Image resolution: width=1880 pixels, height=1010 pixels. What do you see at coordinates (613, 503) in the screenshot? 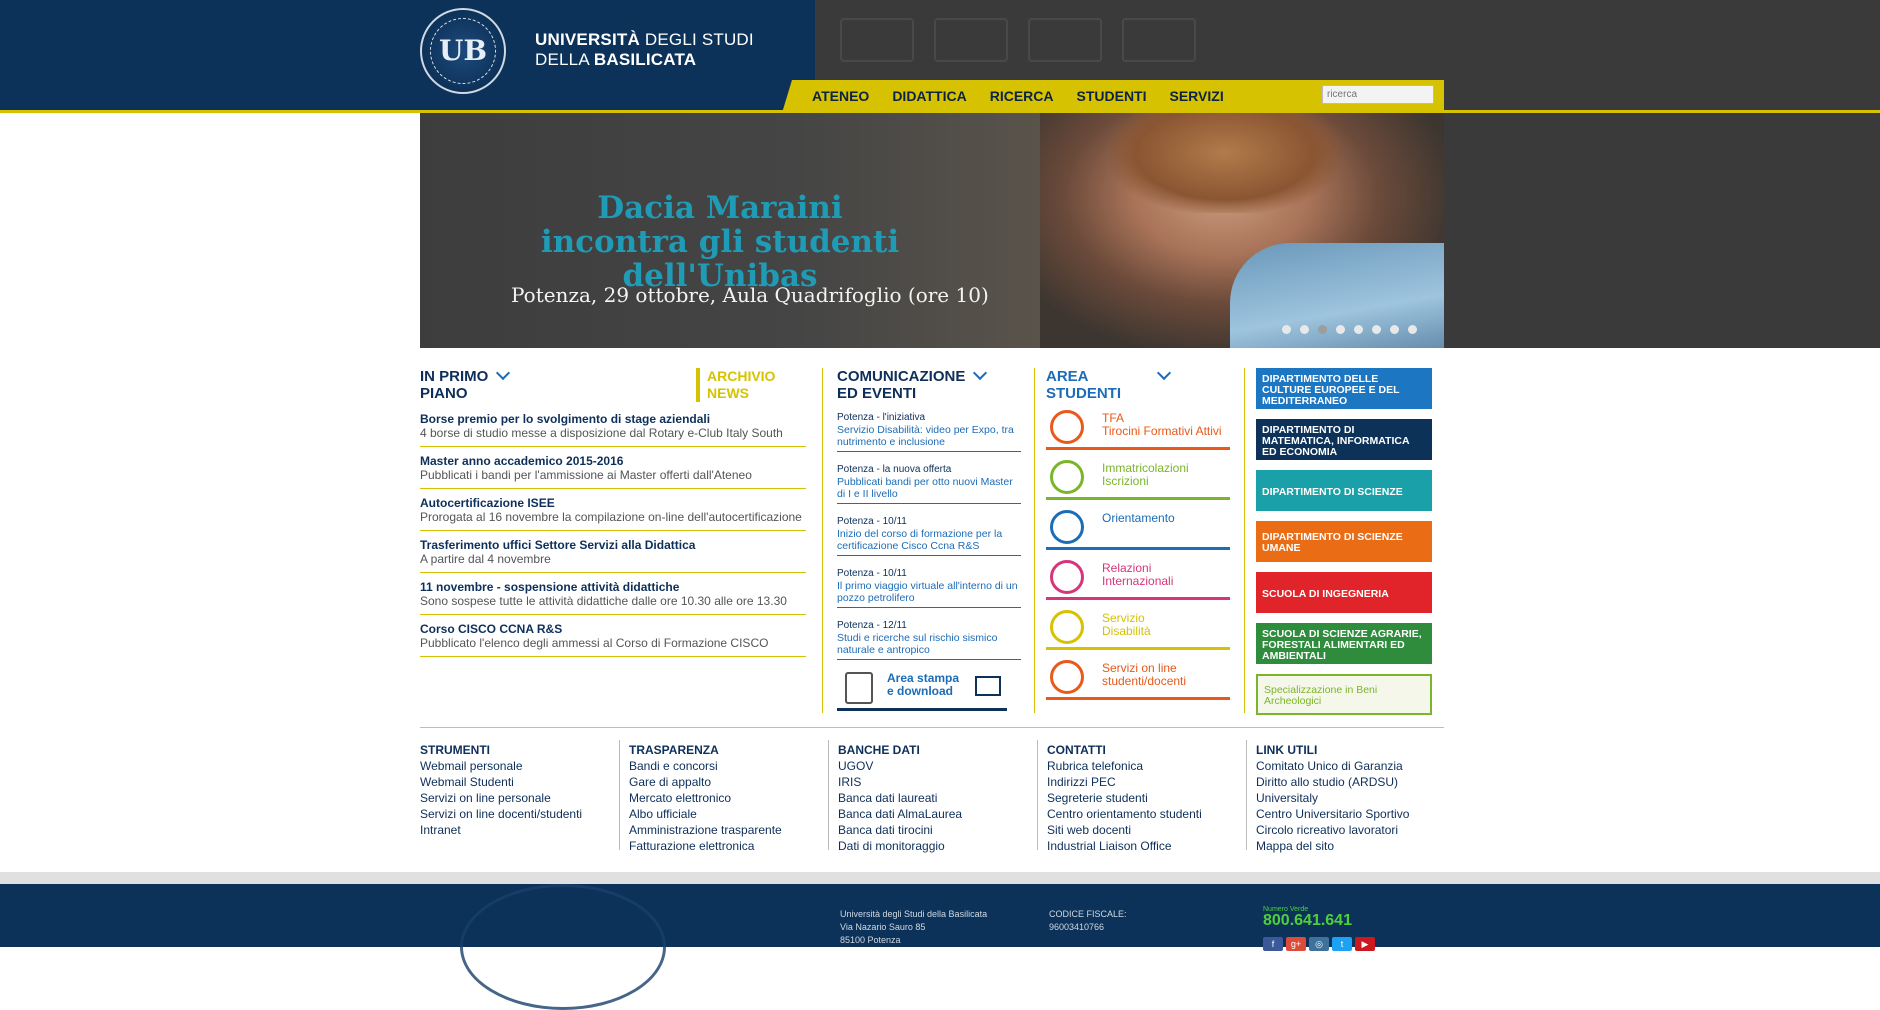
I see `news-title: Autocertificazione ISEE` at bounding box center [613, 503].